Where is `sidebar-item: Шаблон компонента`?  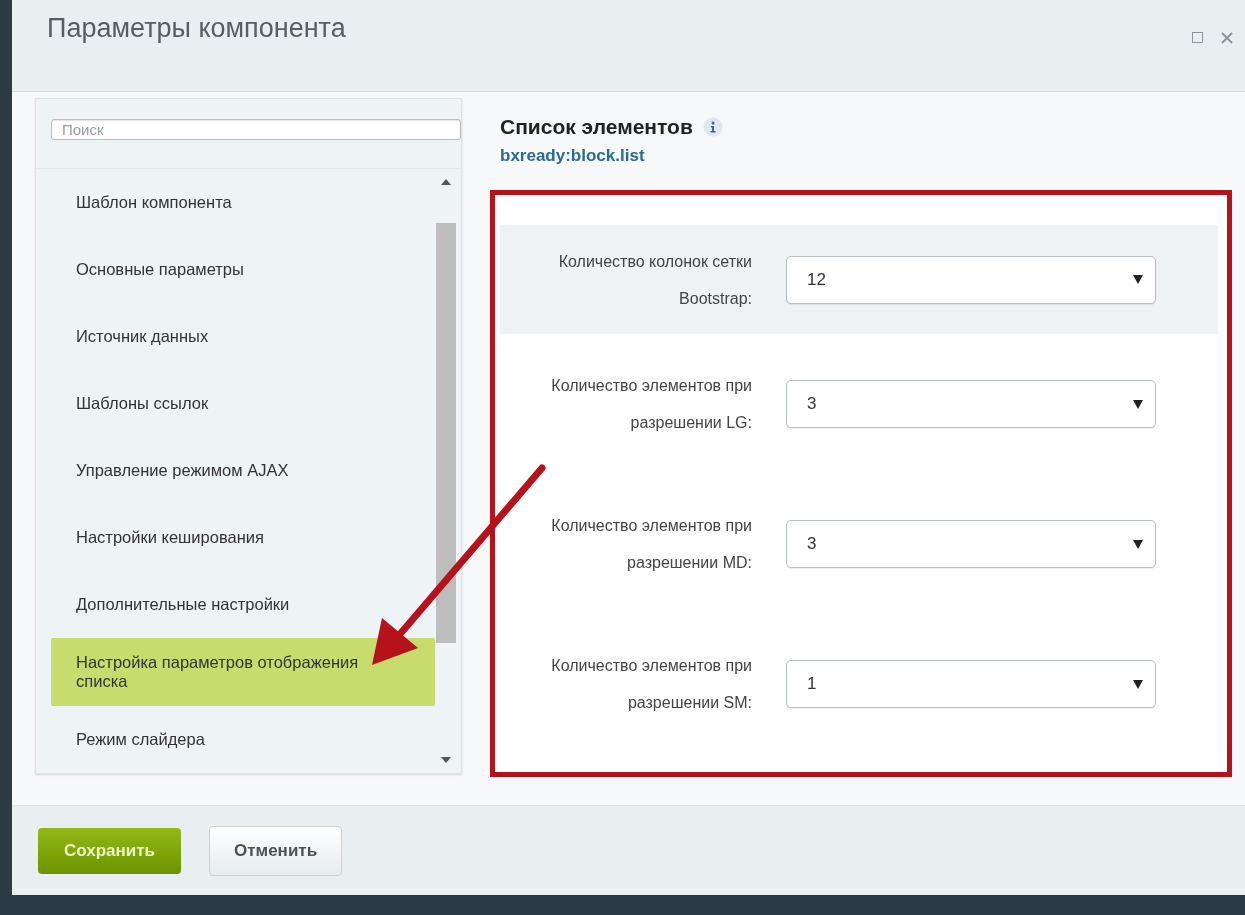 sidebar-item: Шаблон компонента is located at coordinates (243, 202).